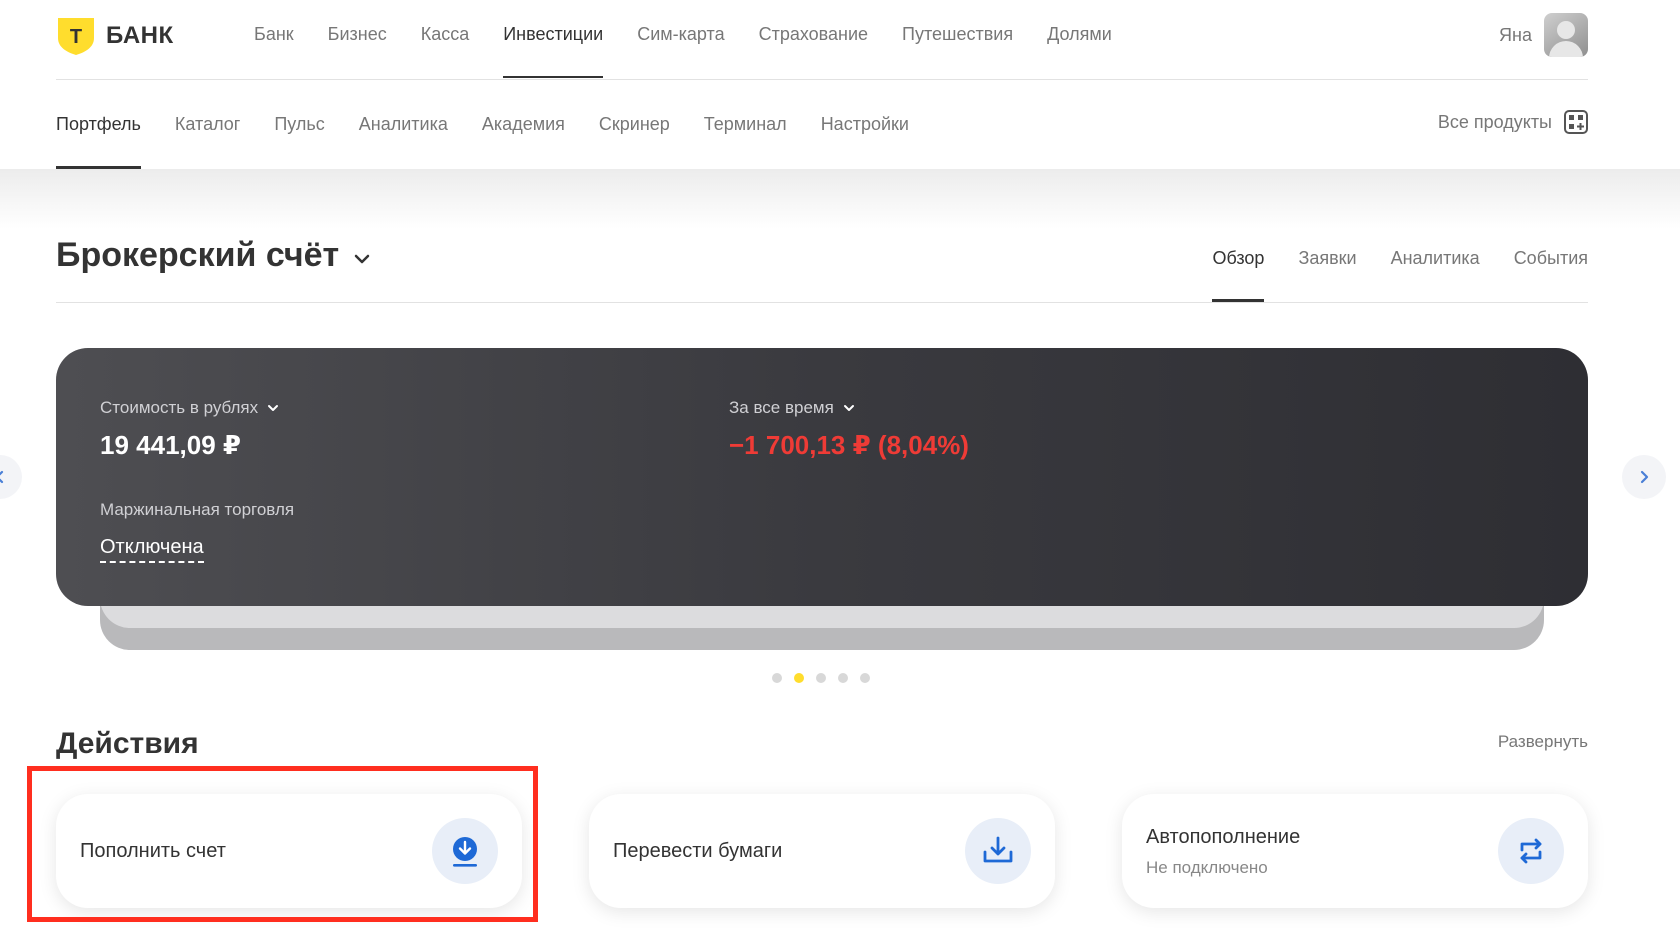  What do you see at coordinates (1327, 258) in the screenshot?
I see `tab-orders: Заявки` at bounding box center [1327, 258].